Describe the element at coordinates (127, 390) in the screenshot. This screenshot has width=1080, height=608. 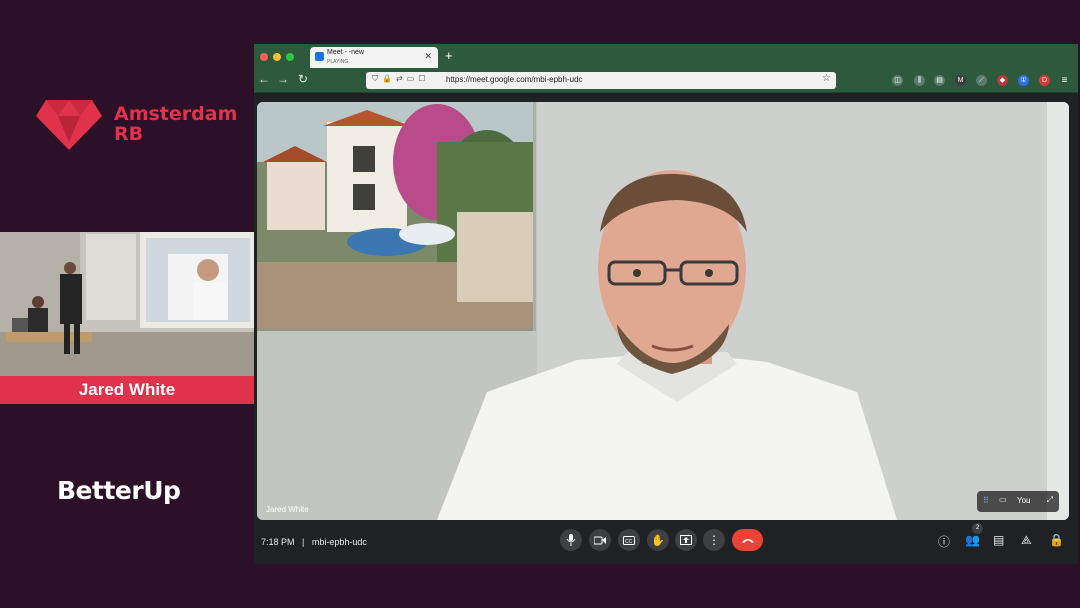
I see `speaker-name-banner: Jared White` at that location.